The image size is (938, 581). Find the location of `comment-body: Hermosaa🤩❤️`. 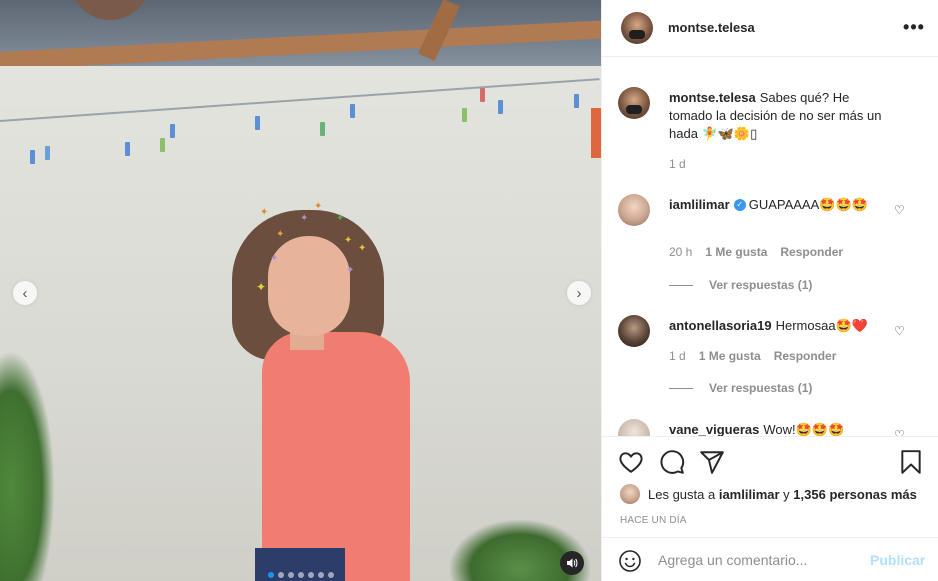

comment-body: Hermosaa🤩❤️ is located at coordinates (821, 325).